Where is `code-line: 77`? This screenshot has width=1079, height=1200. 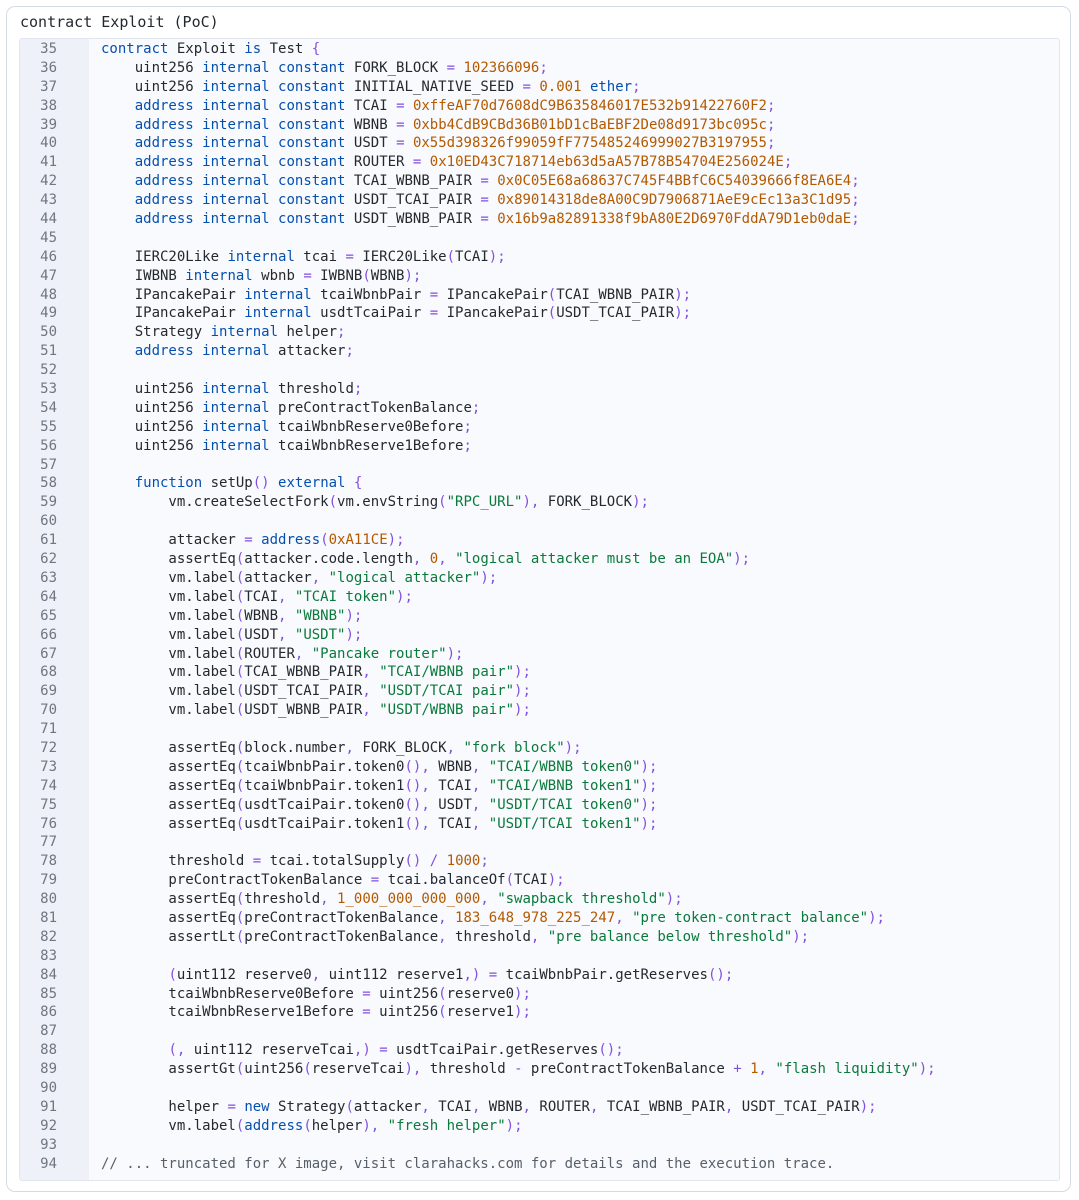 code-line: 77 is located at coordinates (539, 842).